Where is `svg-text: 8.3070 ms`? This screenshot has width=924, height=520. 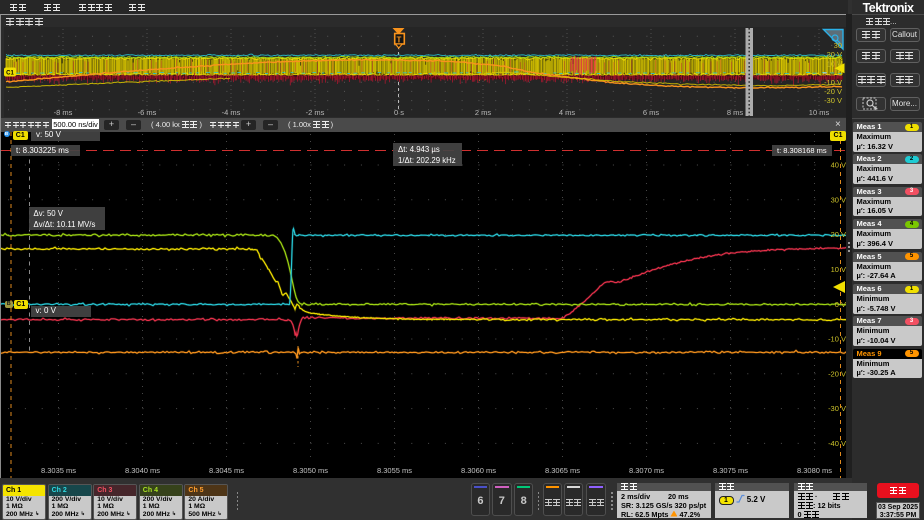
svg-text: 8.3070 ms is located at coordinates (646, 470).